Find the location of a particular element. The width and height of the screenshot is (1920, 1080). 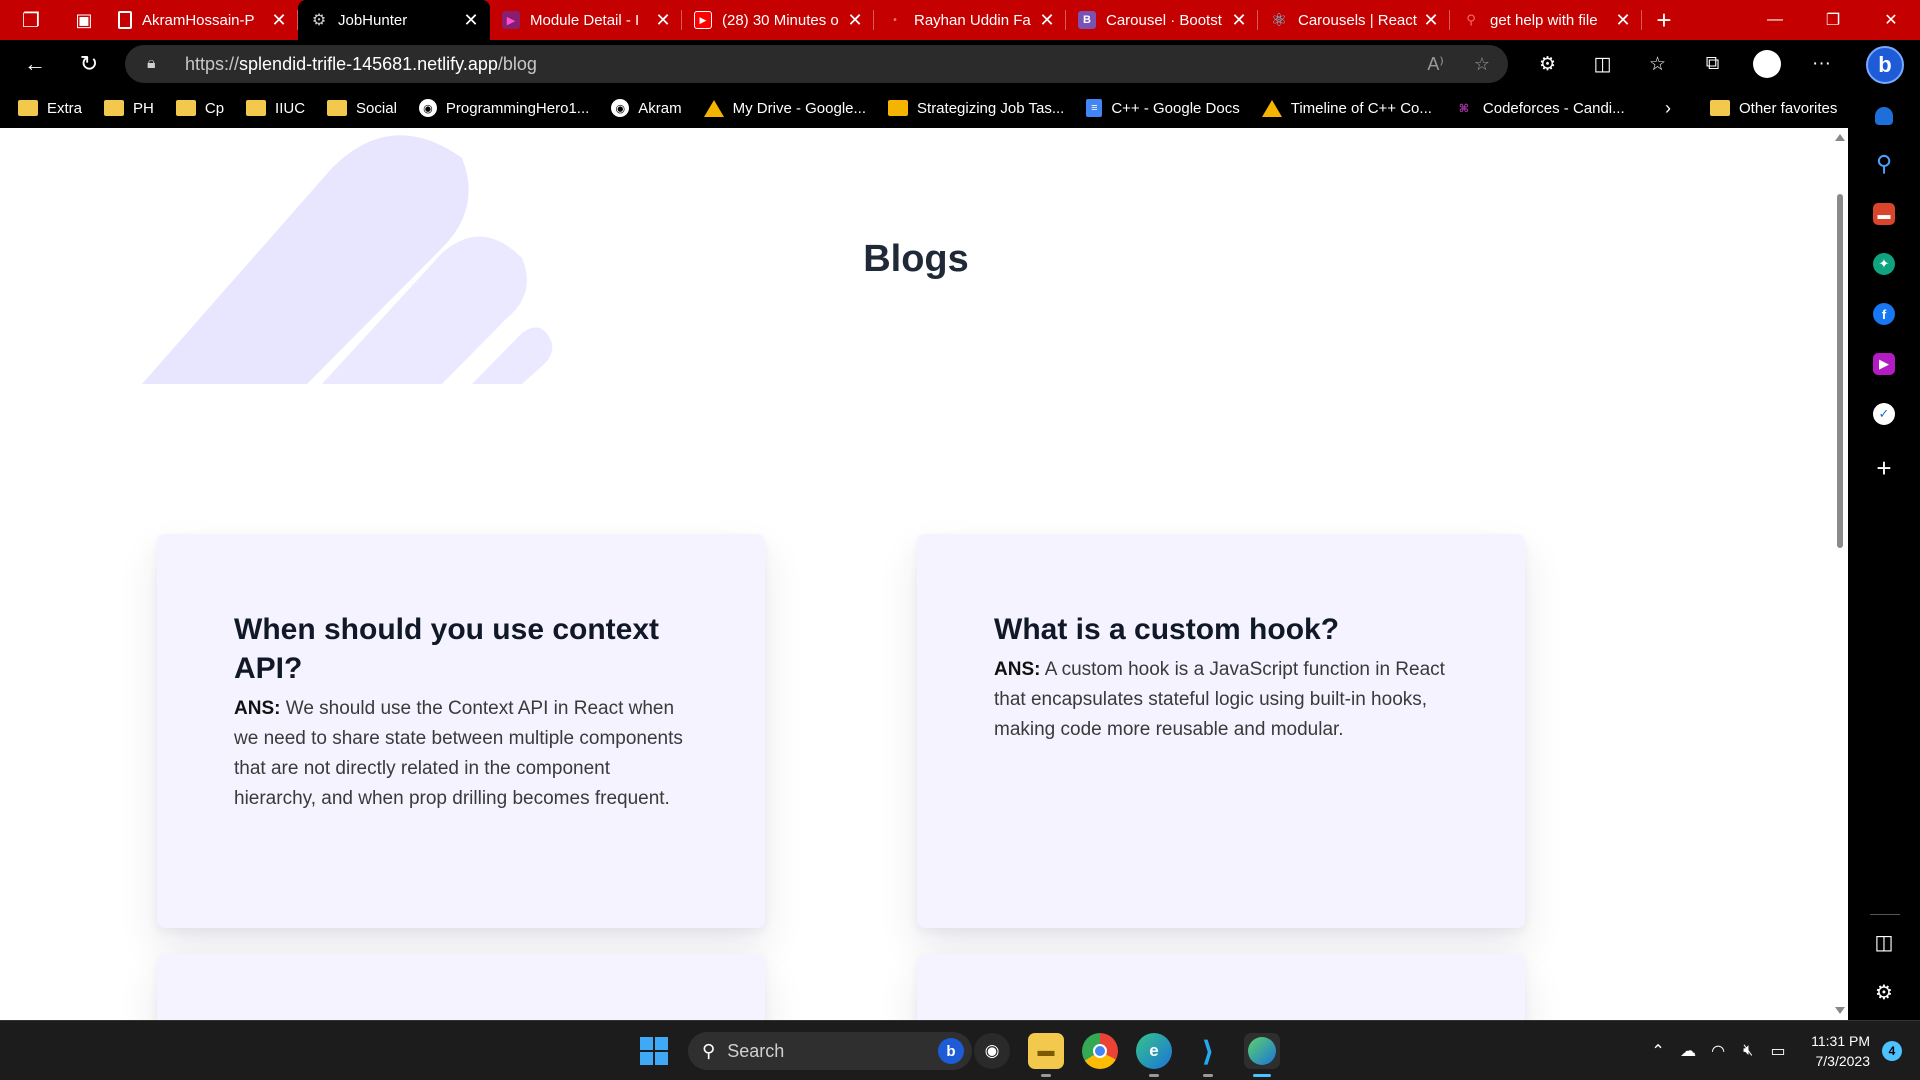

tab-react-carousel: ⚛ Carousels | React ✕ is located at coordinates (1354, 20).